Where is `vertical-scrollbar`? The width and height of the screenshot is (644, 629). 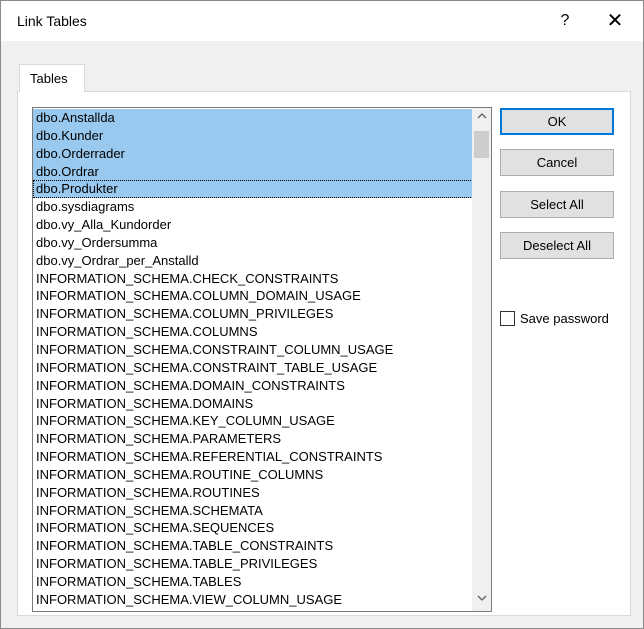
vertical-scrollbar is located at coordinates (481, 359).